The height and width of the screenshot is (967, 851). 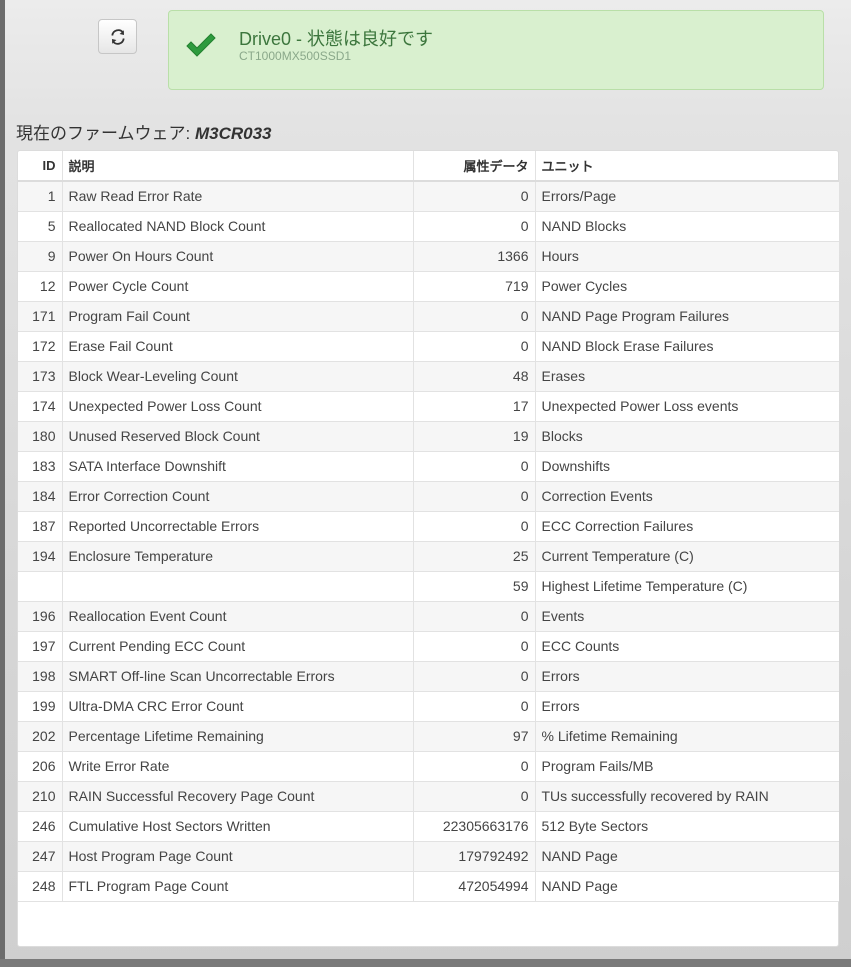 What do you see at coordinates (40, 766) in the screenshot?
I see `cell-id: 206` at bounding box center [40, 766].